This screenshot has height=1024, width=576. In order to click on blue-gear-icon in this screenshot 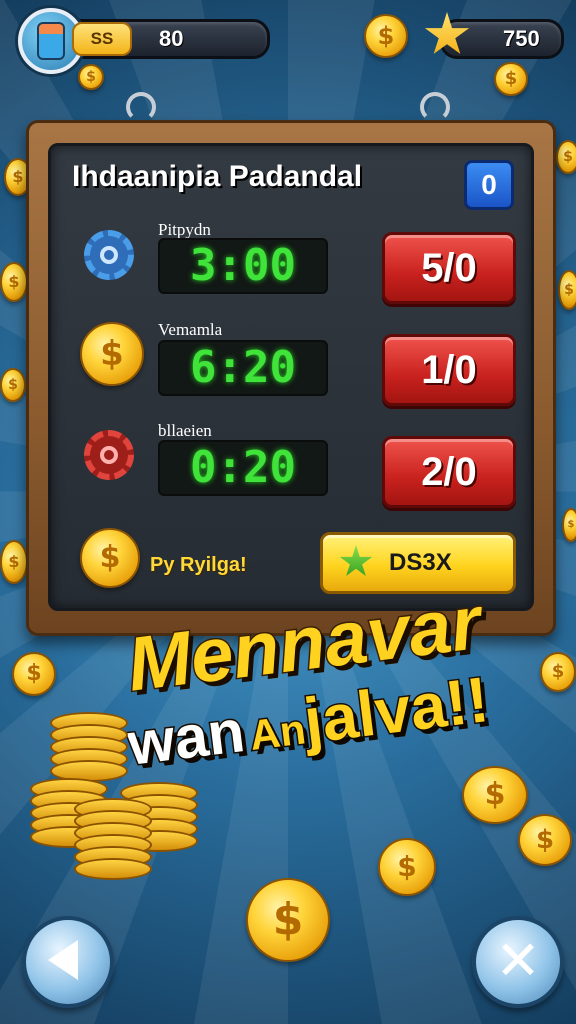, I will do `click(109, 255)`.